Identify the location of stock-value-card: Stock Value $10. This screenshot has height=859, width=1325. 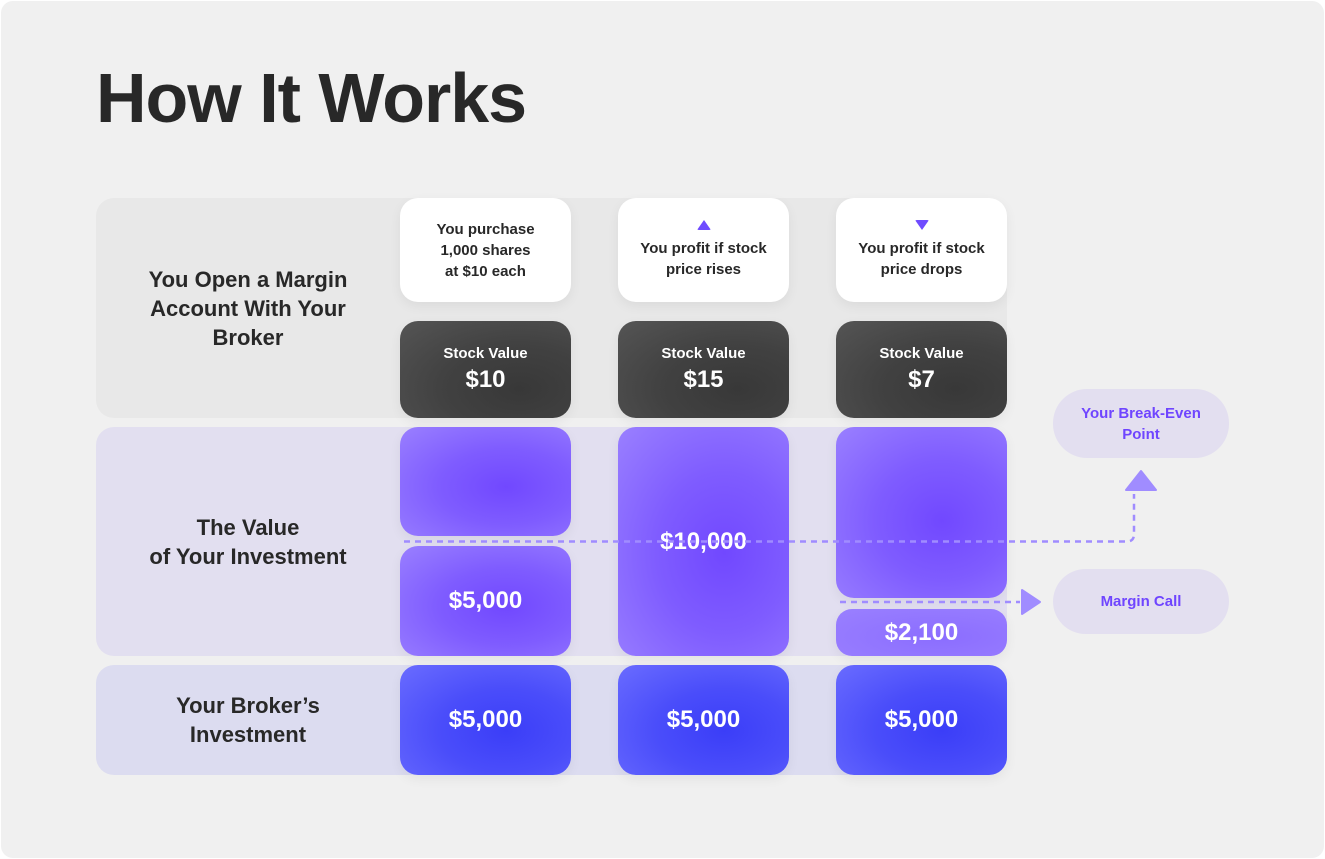
(485, 369).